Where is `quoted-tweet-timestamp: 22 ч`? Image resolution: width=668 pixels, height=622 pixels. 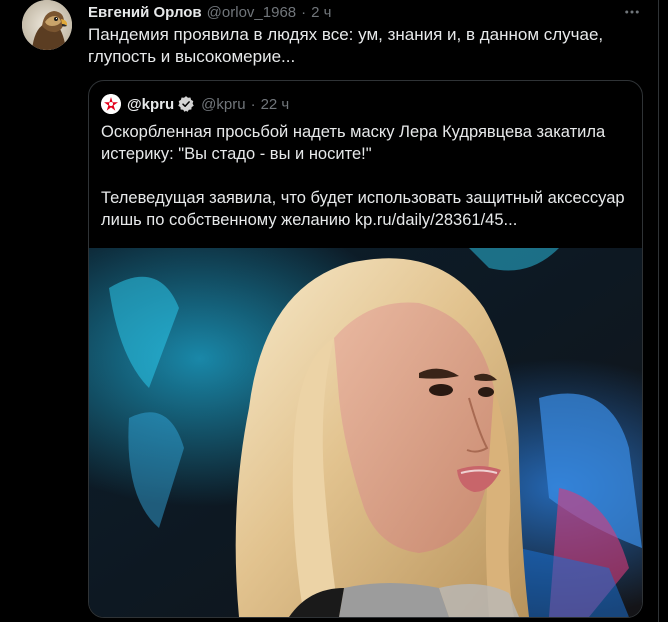 quoted-tweet-timestamp: 22 ч is located at coordinates (275, 104).